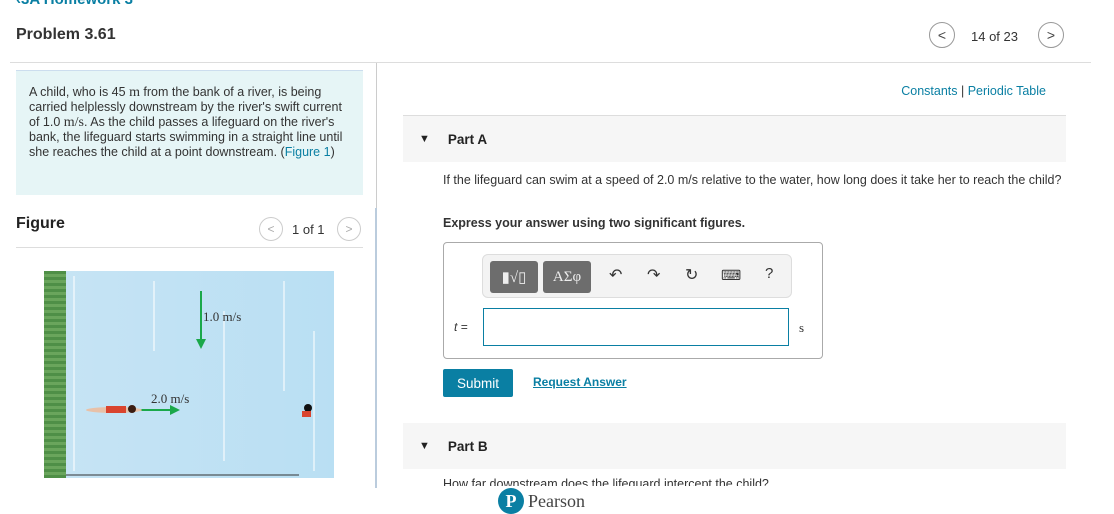  Describe the element at coordinates (653, 275) in the screenshot. I see `redo-icon: ↷` at that location.